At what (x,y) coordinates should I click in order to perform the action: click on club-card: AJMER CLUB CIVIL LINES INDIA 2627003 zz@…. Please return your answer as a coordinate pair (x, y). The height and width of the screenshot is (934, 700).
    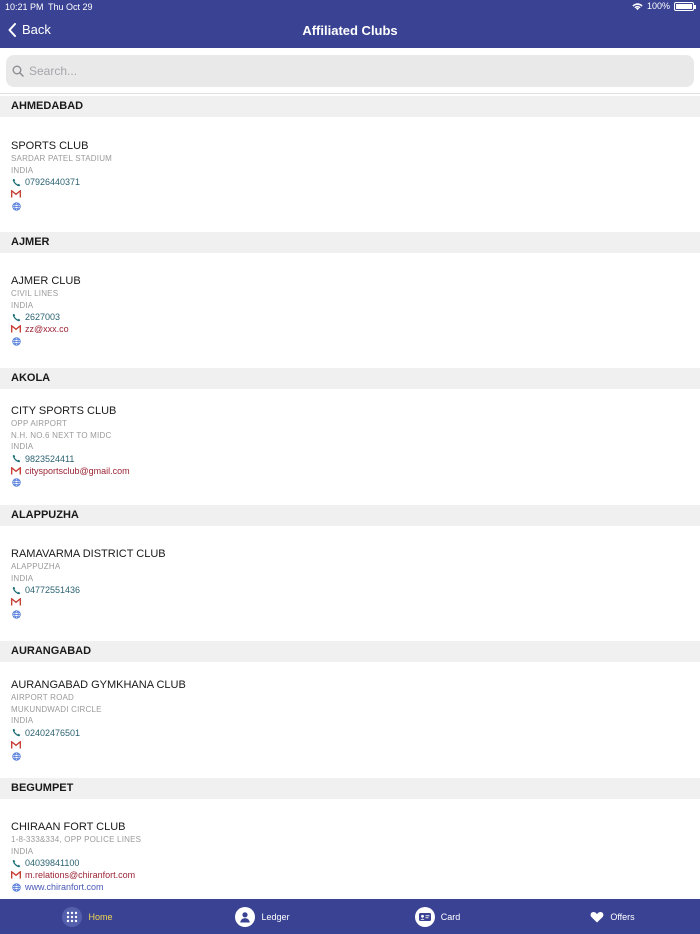
    Looking at the image, I should click on (350, 310).